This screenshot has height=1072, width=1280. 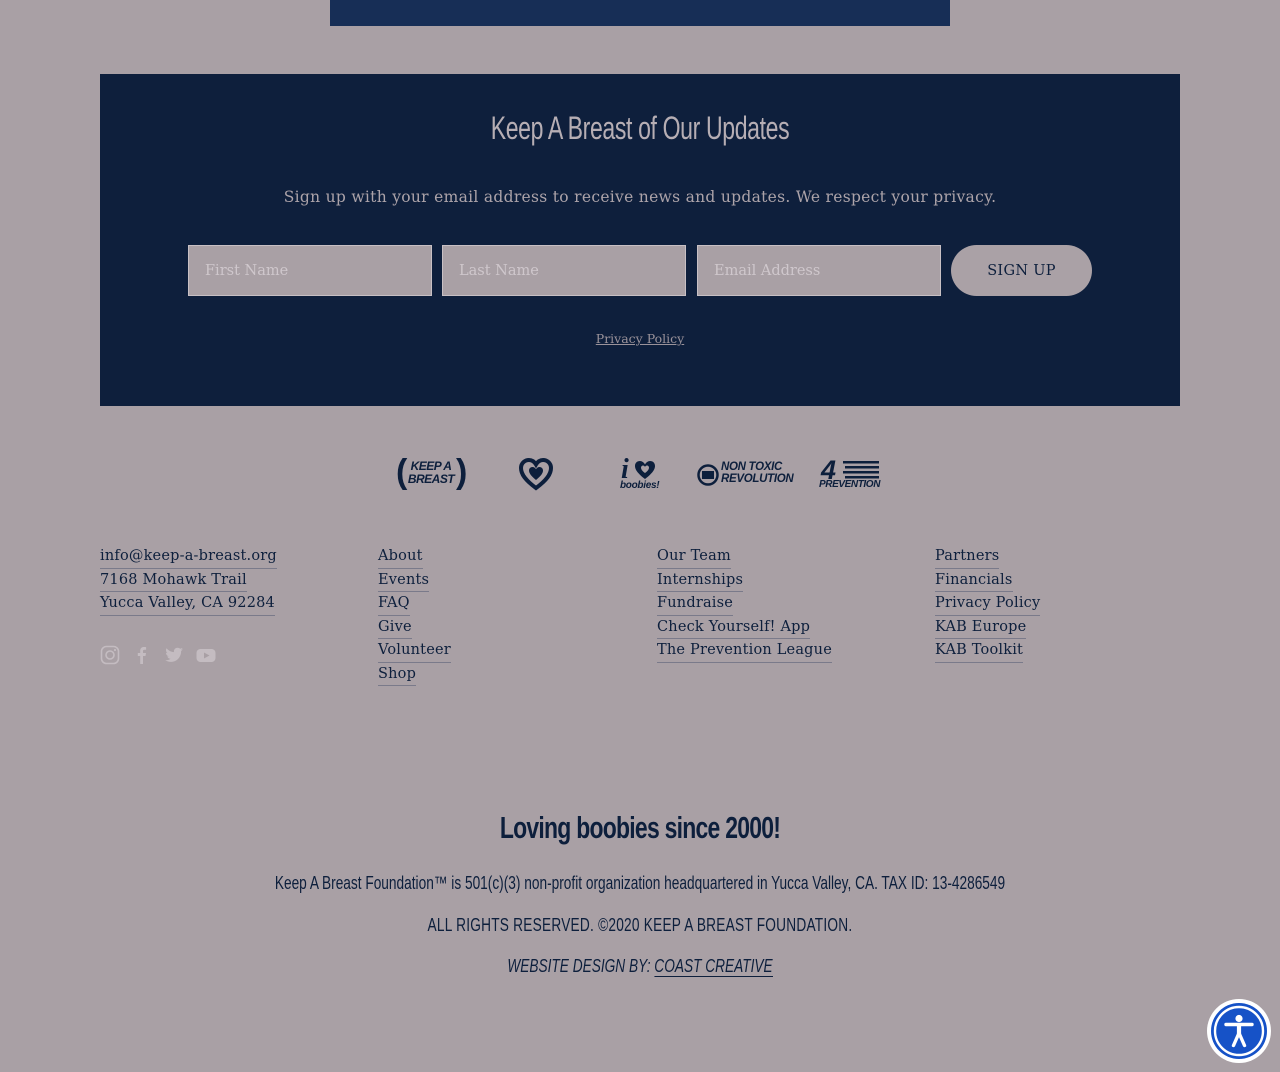 I want to click on facebook-icon, so click(x=142, y=655).